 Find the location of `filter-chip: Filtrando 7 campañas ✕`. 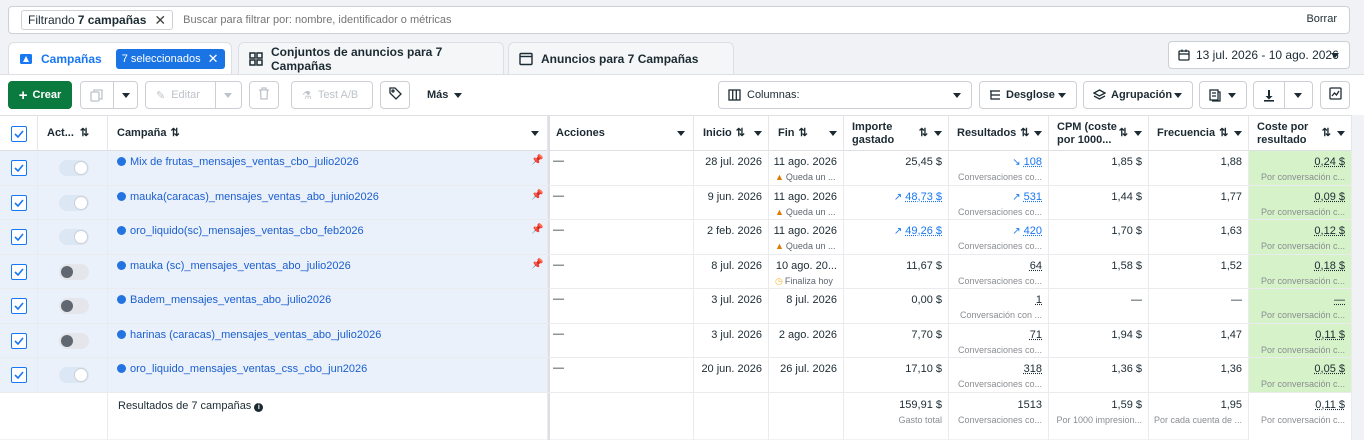

filter-chip: Filtrando 7 campañas ✕ is located at coordinates (97, 20).